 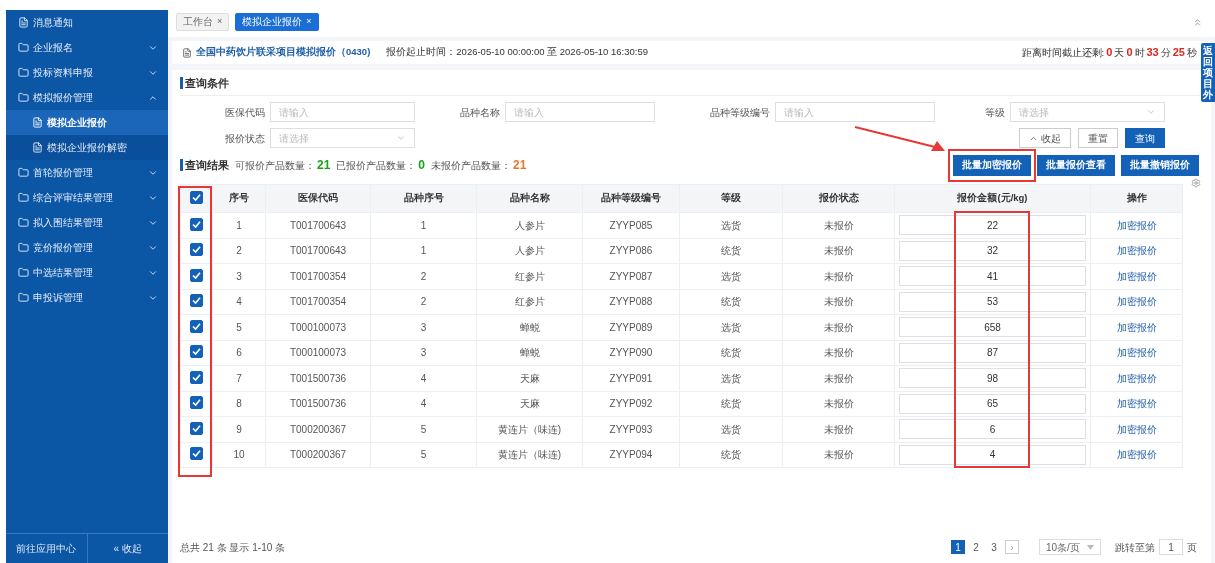 What do you see at coordinates (318, 353) in the screenshot?
I see `table-cell: T000100073` at bounding box center [318, 353].